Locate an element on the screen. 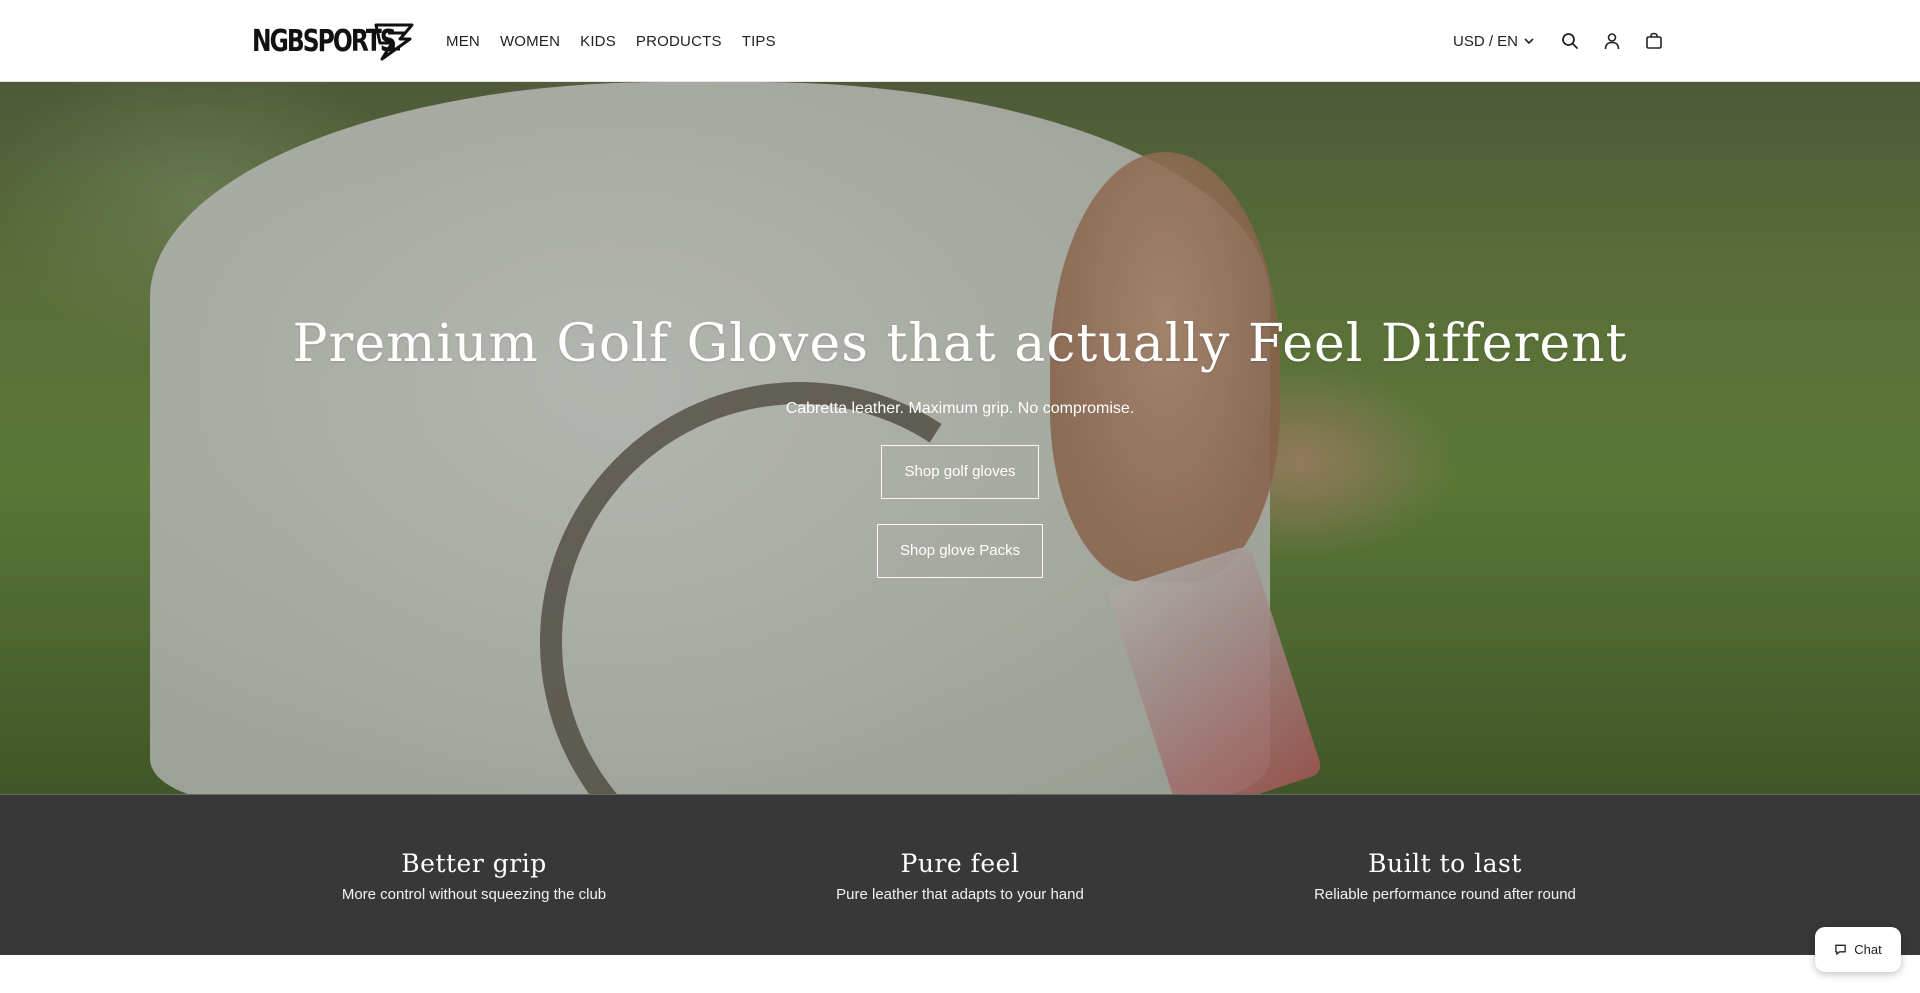 The height and width of the screenshot is (993, 1920). chat-bubble-icon is located at coordinates (1841, 949).